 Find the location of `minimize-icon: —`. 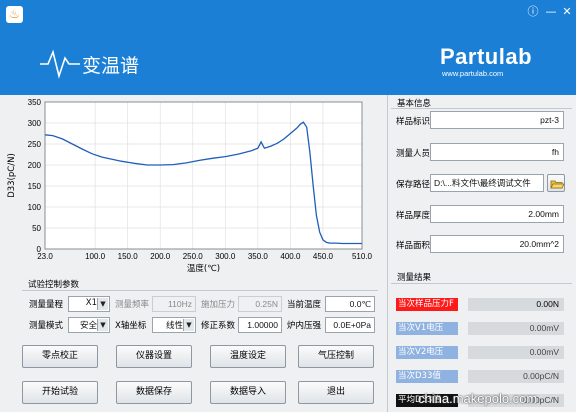

minimize-icon: — is located at coordinates (551, 12).